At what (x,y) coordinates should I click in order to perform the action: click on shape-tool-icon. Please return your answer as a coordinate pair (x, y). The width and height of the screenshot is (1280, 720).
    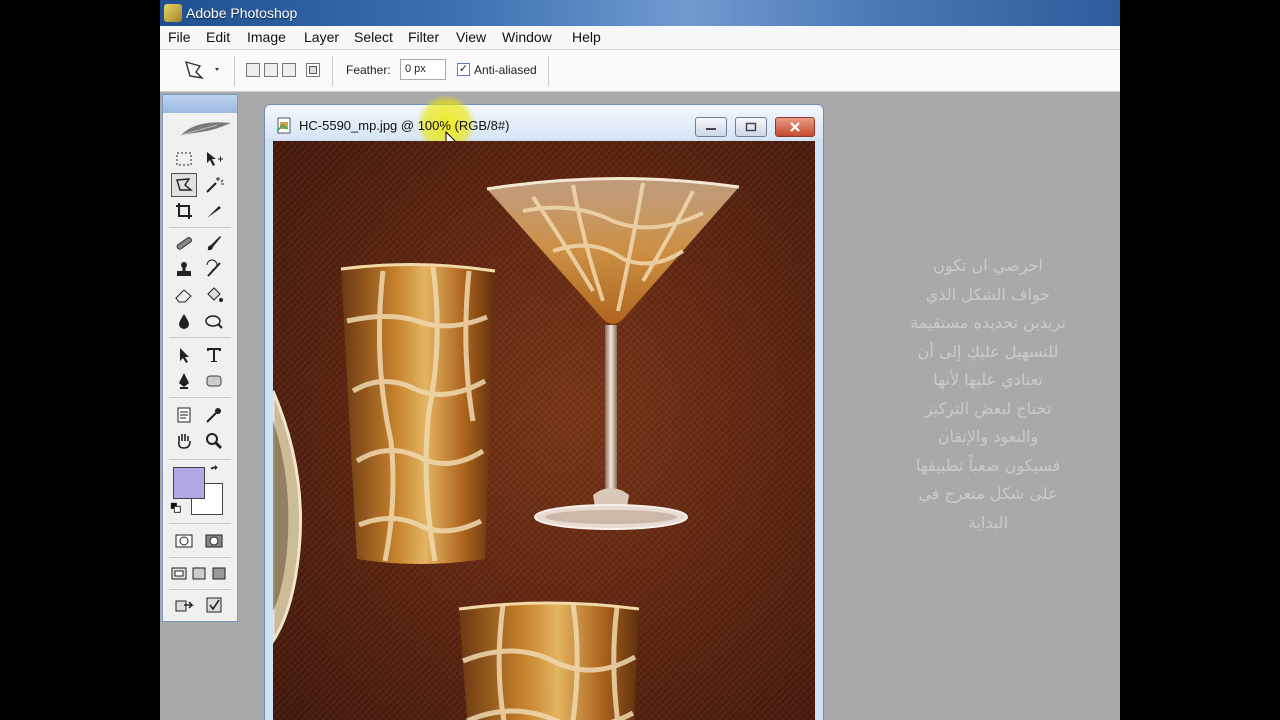
    Looking at the image, I should click on (214, 381).